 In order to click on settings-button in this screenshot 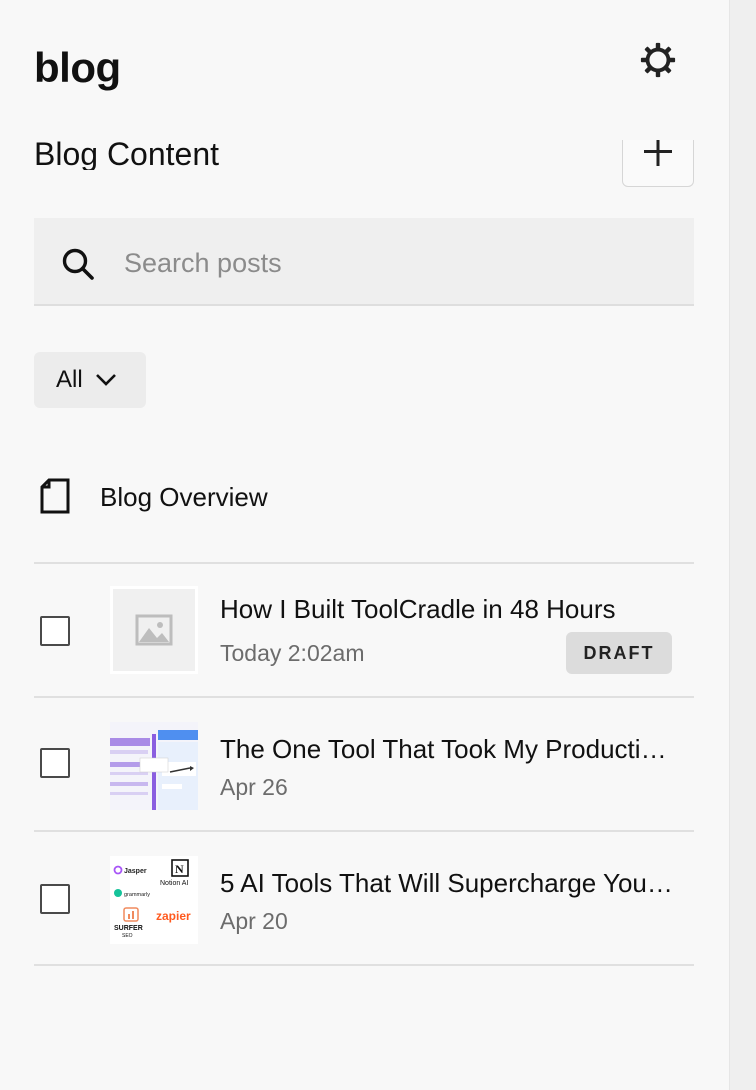, I will do `click(658, 60)`.